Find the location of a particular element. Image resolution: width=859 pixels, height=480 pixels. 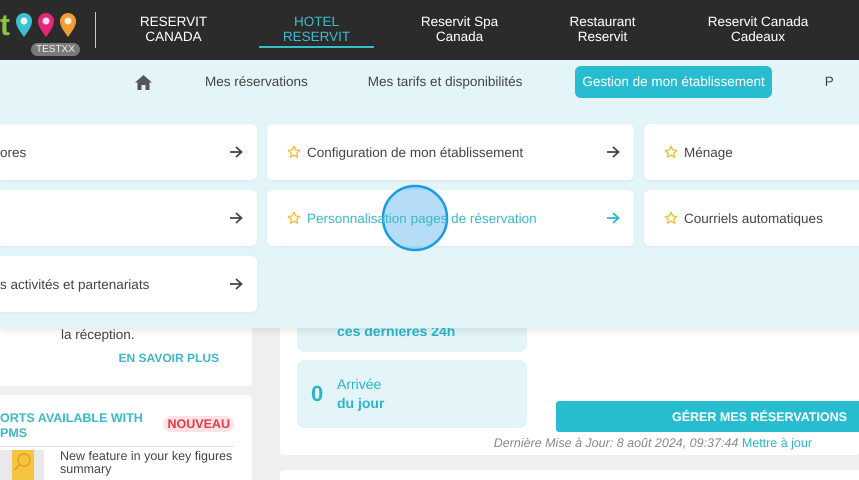

menu-card: ores is located at coordinates (128, 152).